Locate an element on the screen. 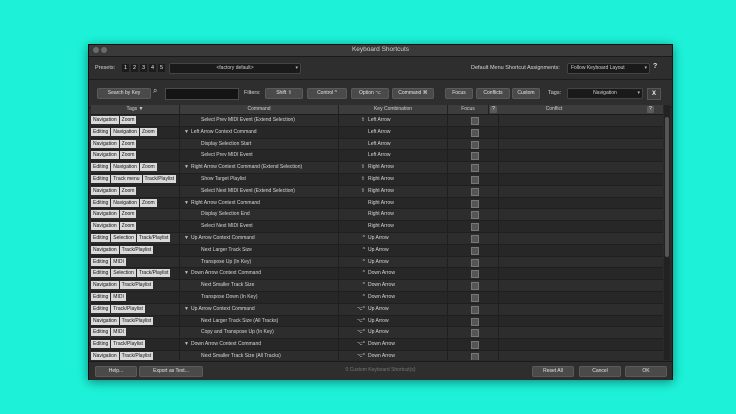 This screenshot has height=414, width=736. control-filter-button: Control ^ is located at coordinates (327, 93).